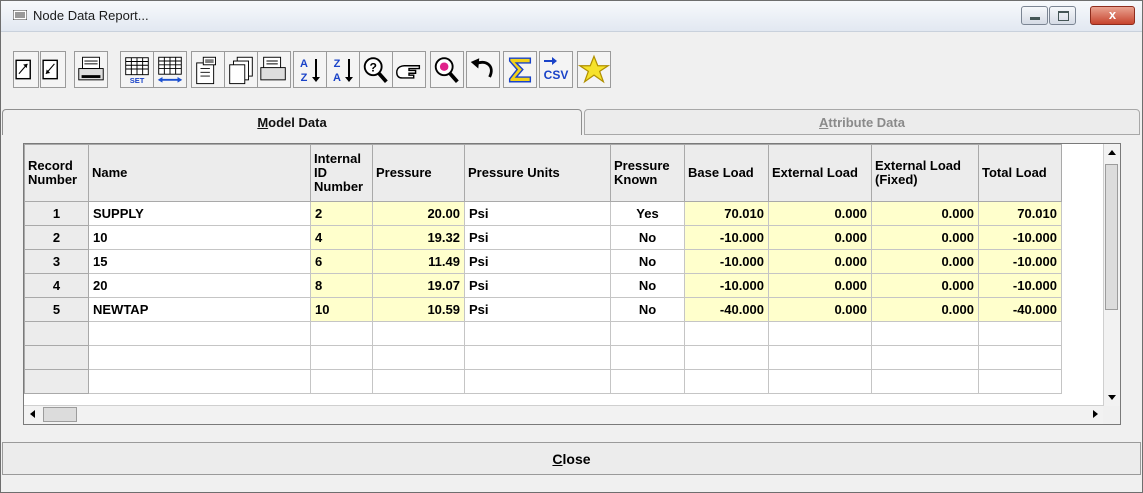  Describe the element at coordinates (199, 173) in the screenshot. I see `column-header: Name` at that location.